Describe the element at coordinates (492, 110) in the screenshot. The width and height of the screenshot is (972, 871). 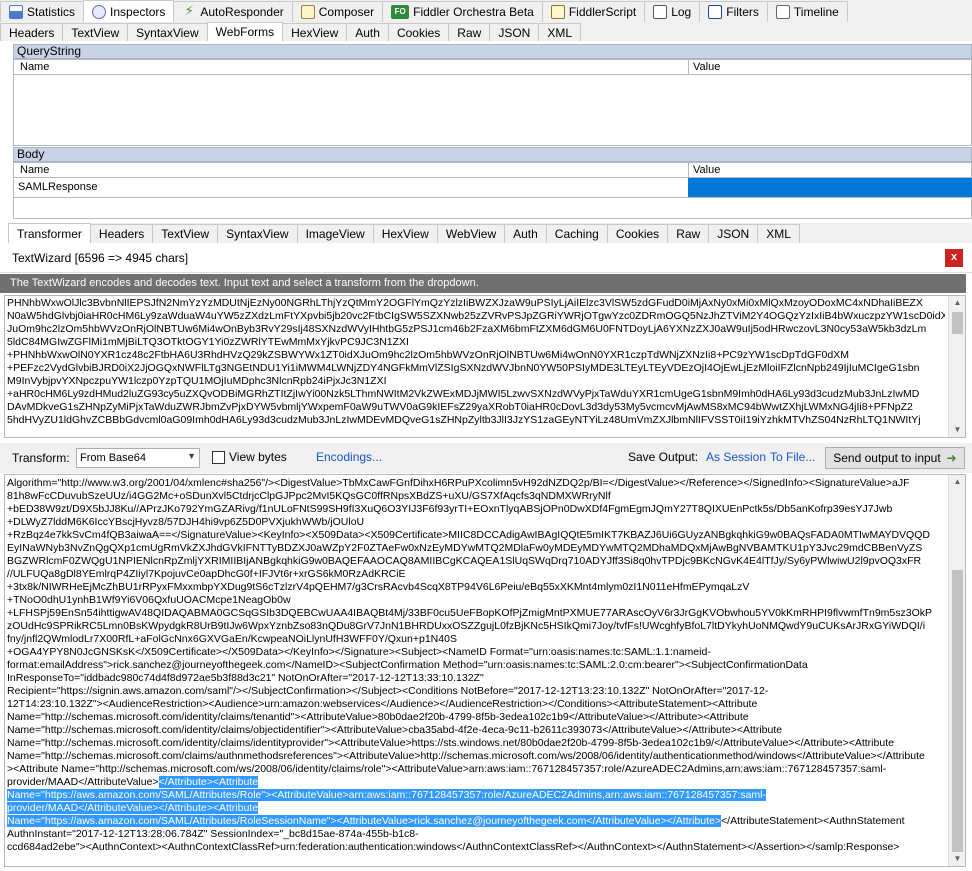
I see `querystring-grid` at that location.